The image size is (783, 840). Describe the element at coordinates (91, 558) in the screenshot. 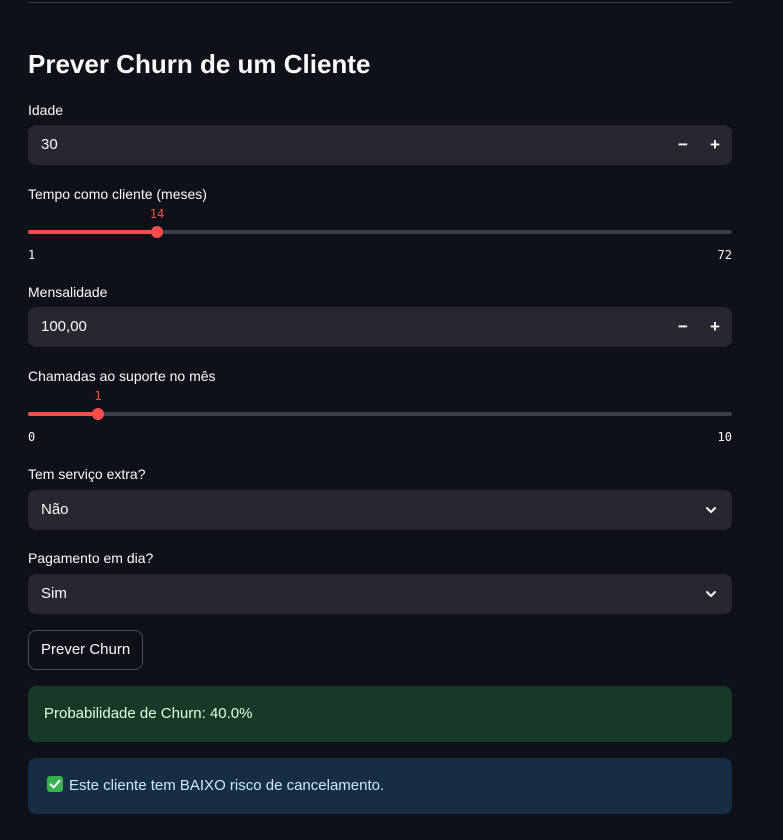

I see `pagamento-label: Pagamento em dia?` at that location.